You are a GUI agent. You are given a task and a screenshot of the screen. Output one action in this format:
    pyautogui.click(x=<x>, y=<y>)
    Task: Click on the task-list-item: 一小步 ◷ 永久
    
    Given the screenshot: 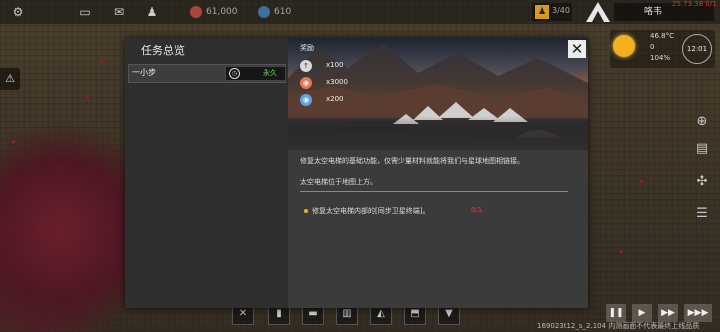 What is the action you would take?
    pyautogui.click(x=207, y=73)
    